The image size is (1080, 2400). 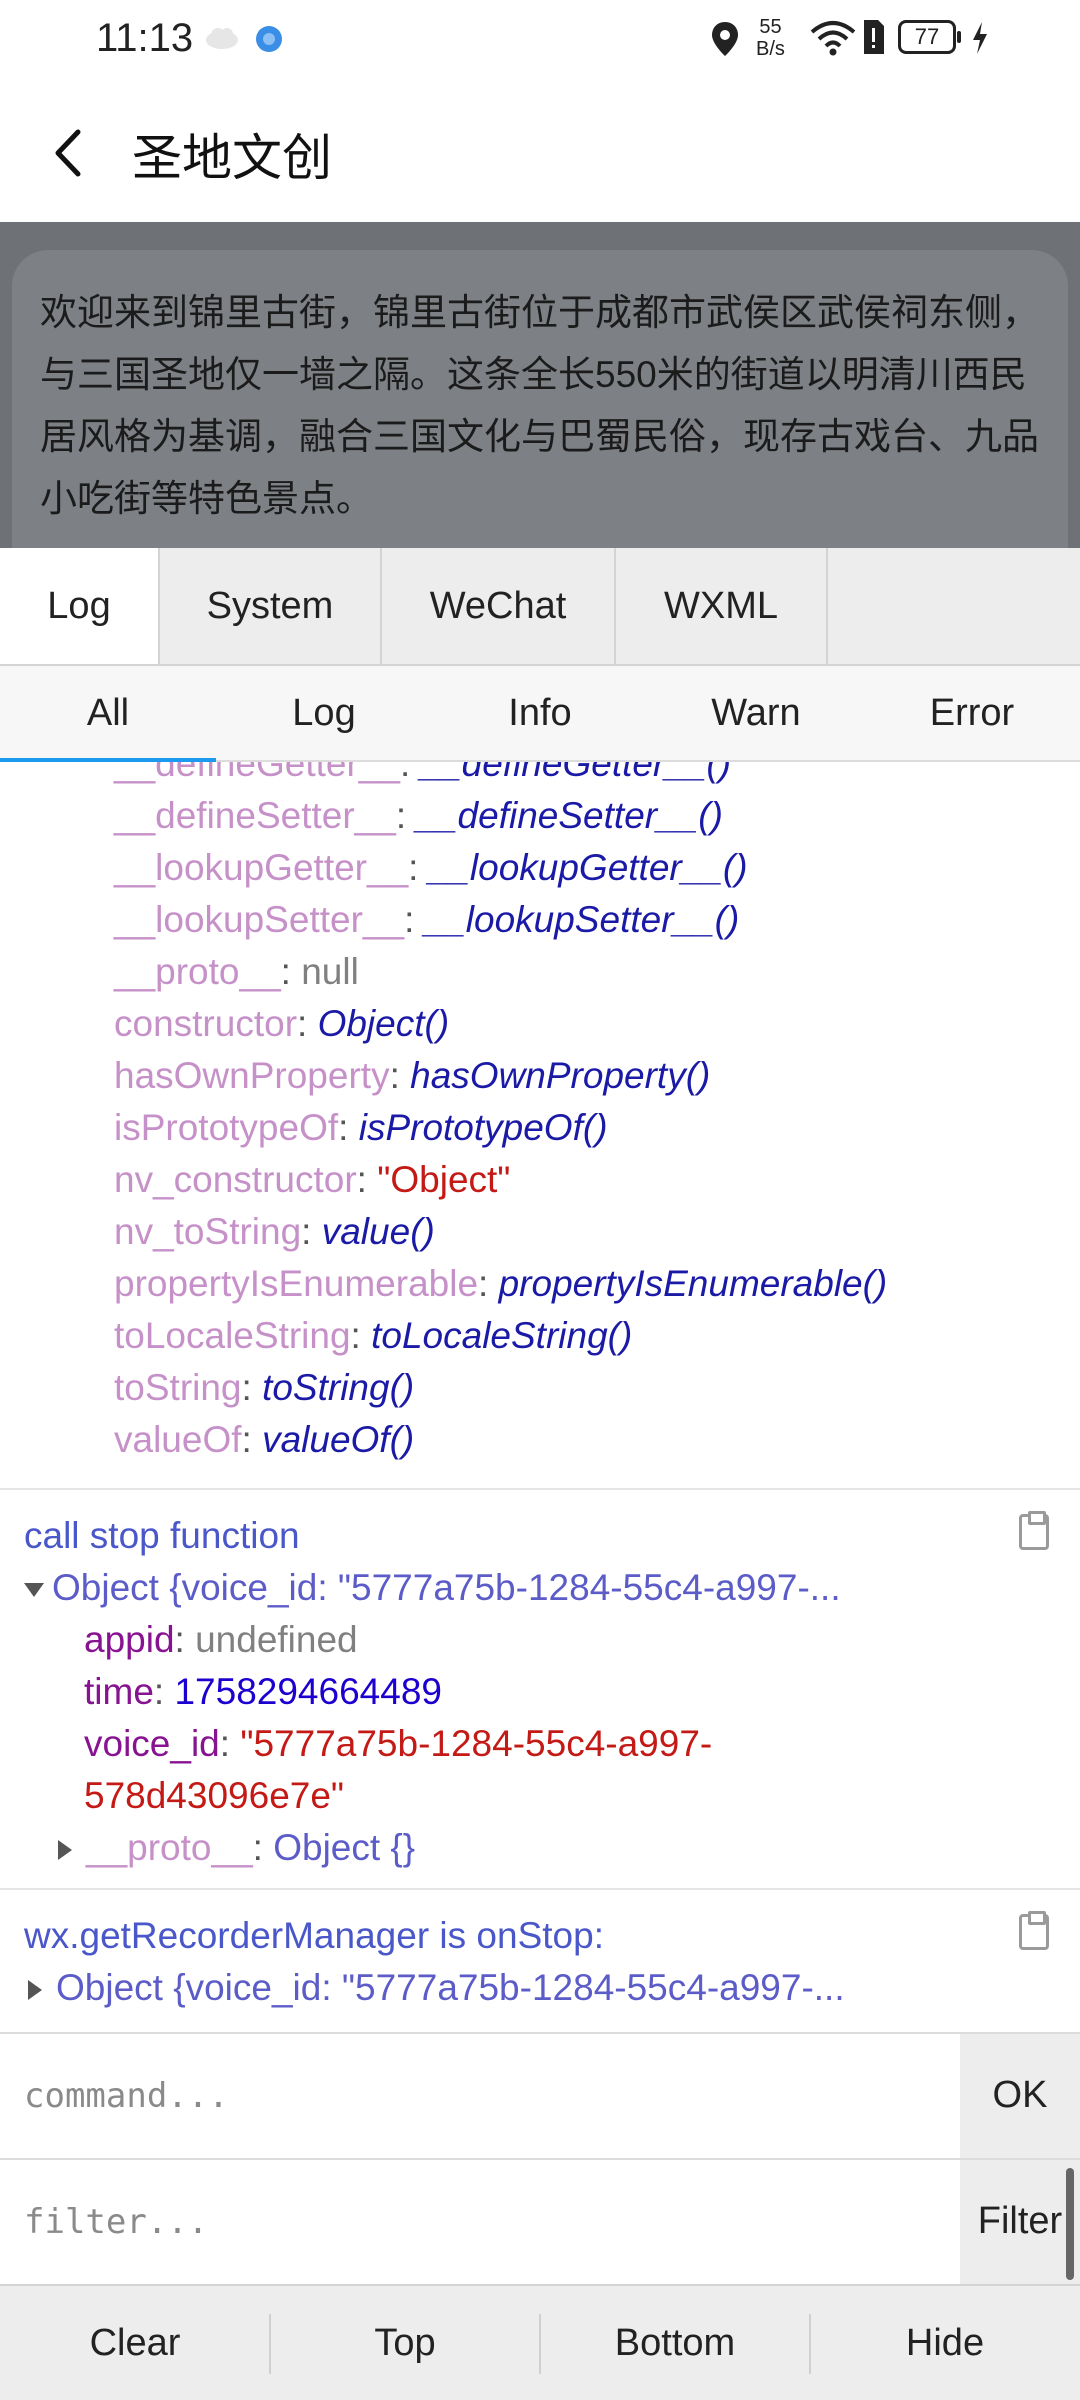 I want to click on proto-entry-value: value(), so click(x=378, y=1231).